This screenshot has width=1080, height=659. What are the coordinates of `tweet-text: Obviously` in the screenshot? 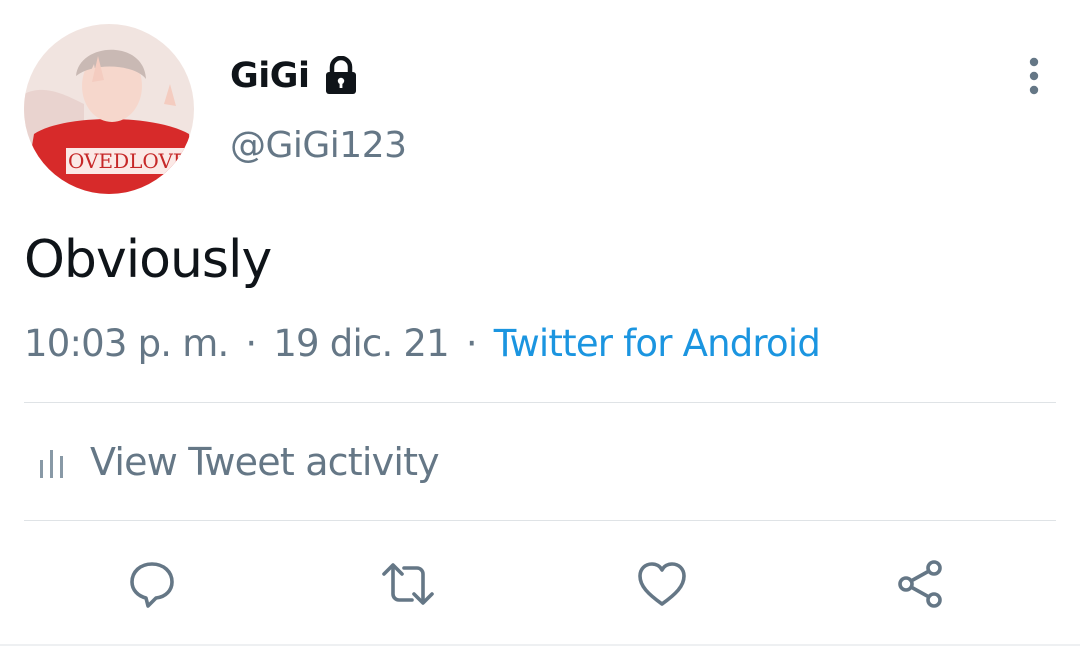 It's located at (148, 260).